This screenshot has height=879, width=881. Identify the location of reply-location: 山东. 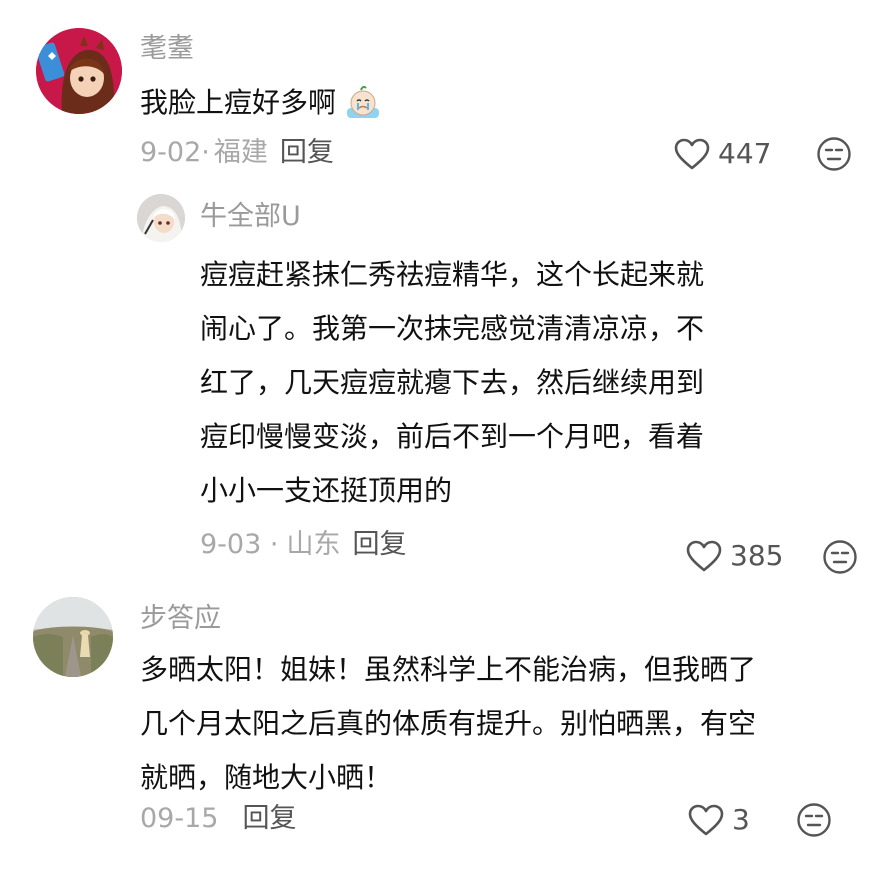
(313, 544).